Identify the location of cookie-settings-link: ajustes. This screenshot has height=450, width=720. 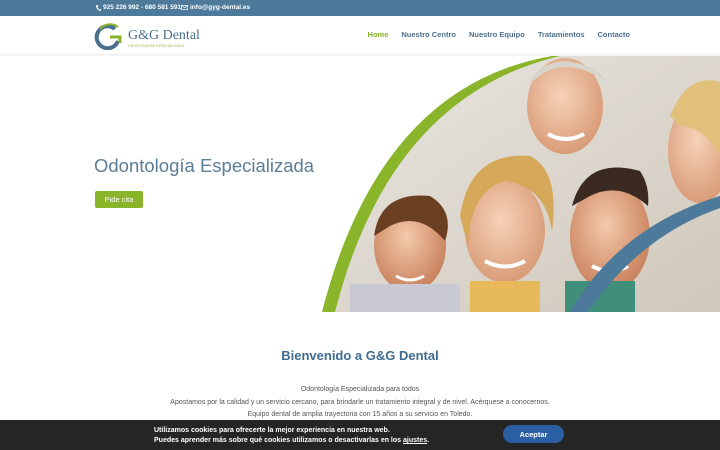
(415, 440).